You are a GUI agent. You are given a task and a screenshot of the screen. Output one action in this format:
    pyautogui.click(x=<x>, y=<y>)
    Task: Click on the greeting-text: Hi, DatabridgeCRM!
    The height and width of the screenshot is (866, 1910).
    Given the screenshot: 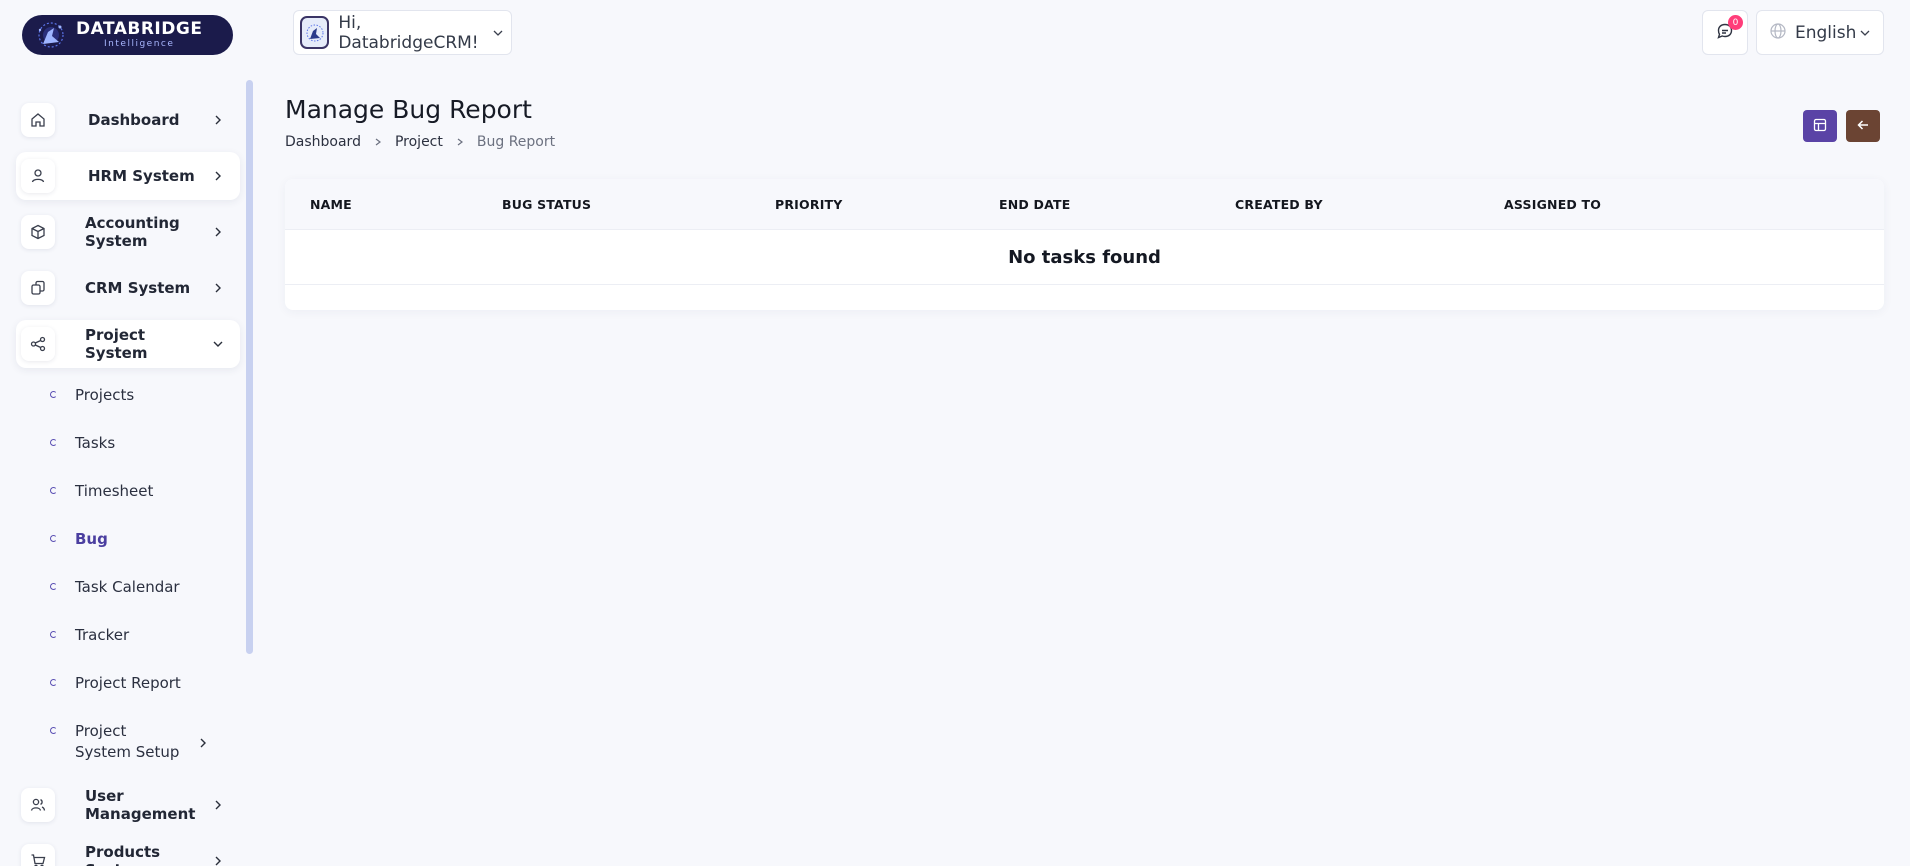 What is the action you would take?
    pyautogui.click(x=408, y=32)
    